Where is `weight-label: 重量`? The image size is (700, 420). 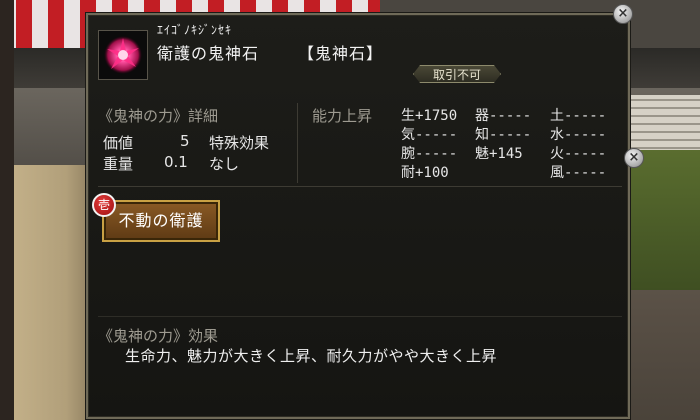 weight-label: 重量 is located at coordinates (118, 164).